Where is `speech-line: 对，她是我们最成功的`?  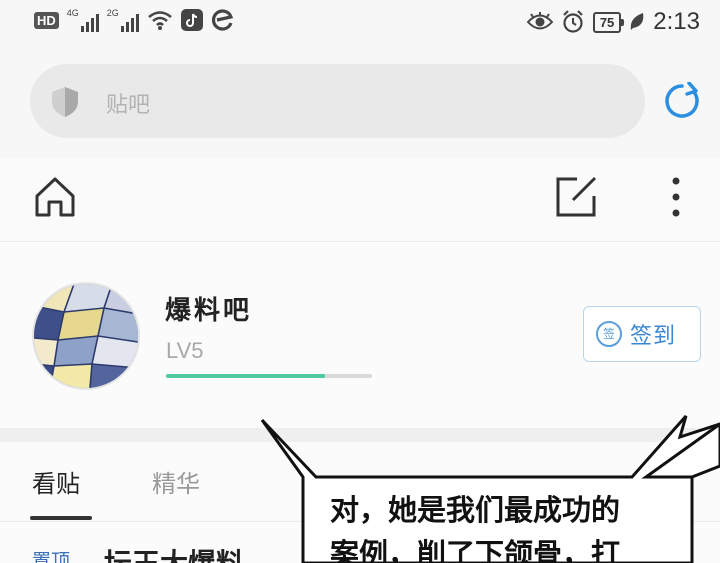
speech-line: 对，她是我们最成功的 is located at coordinates (475, 510).